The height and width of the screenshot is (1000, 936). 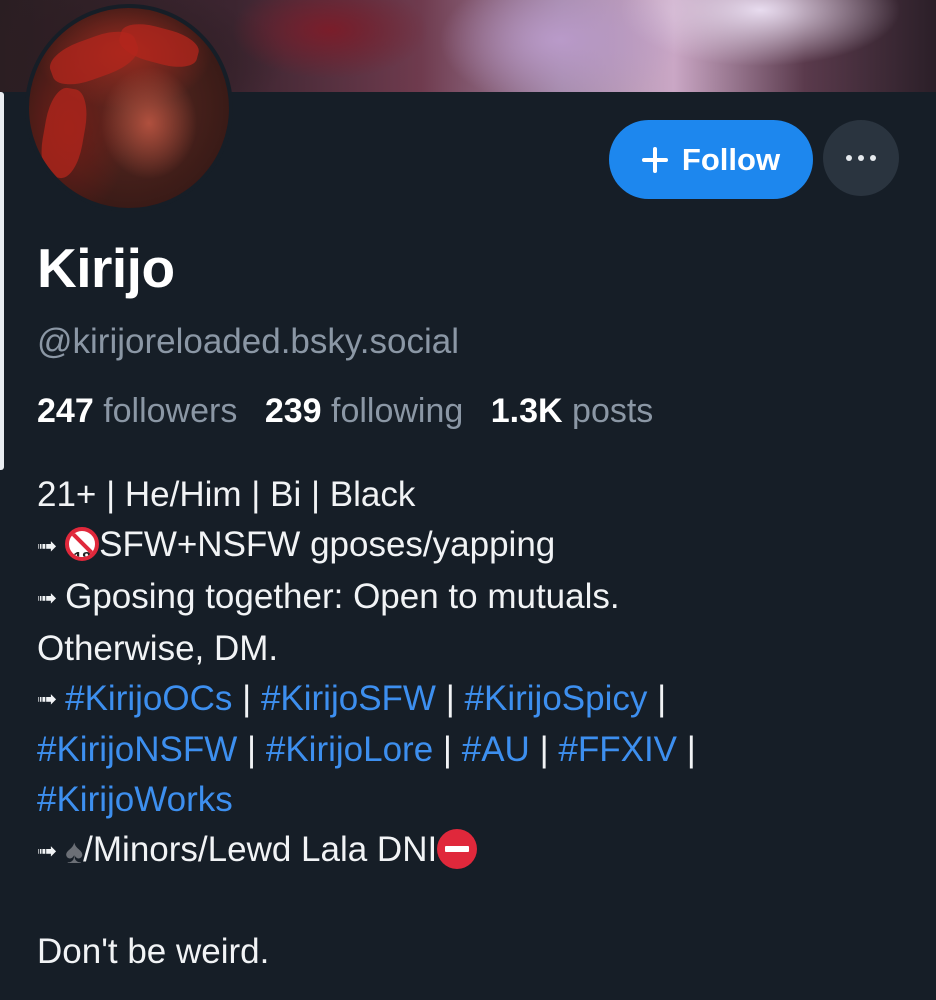 I want to click on plus-icon, so click(x=654, y=159).